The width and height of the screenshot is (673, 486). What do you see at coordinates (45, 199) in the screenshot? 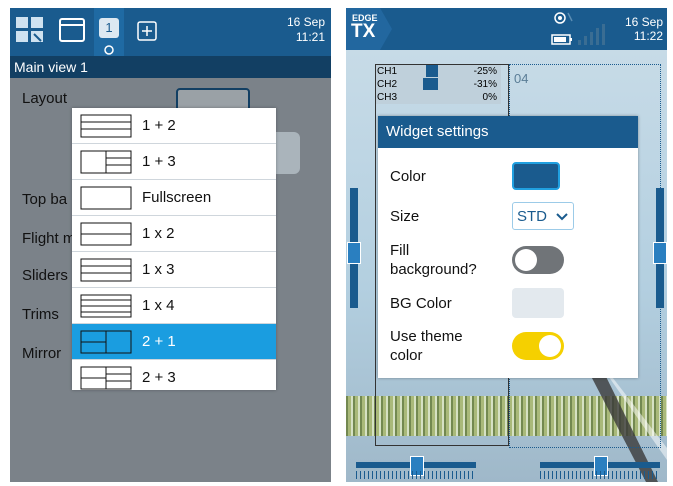
I see `top-bar-label: Top ba` at bounding box center [45, 199].